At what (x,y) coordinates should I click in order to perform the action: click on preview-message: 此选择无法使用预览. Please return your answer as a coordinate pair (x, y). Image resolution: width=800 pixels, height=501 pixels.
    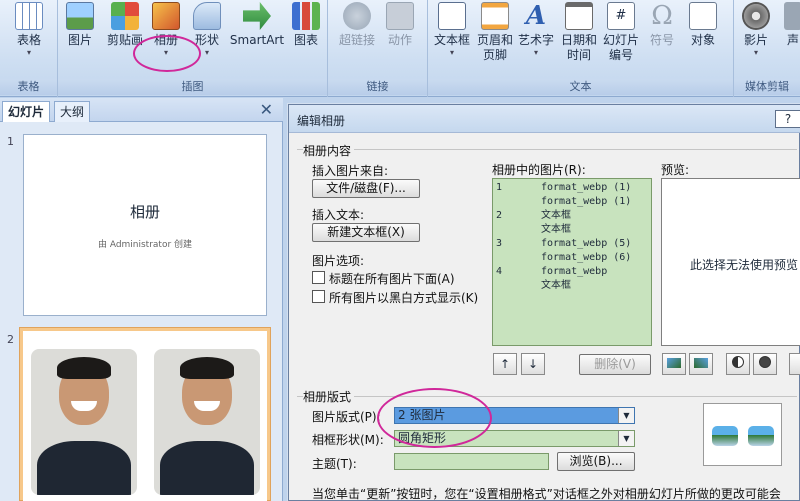
    Looking at the image, I should click on (744, 265).